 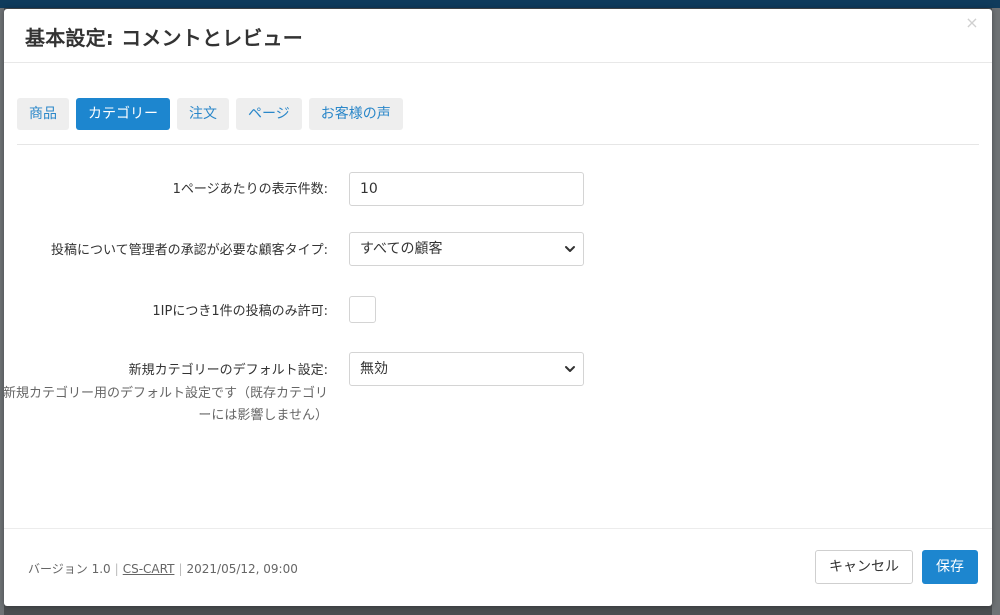 I want to click on per-page-label: 1ページあたりの表示件数:, so click(x=250, y=189).